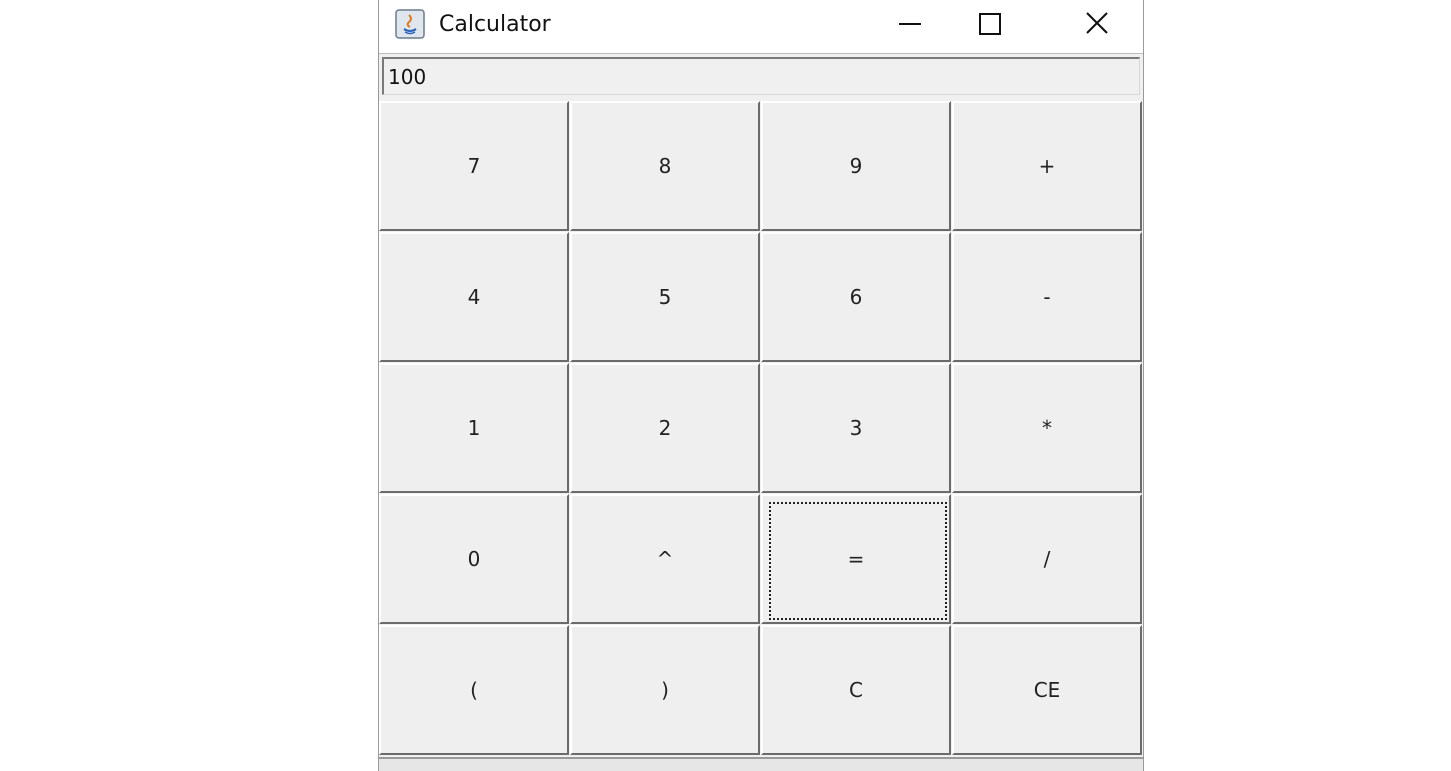 This screenshot has height=771, width=1451. What do you see at coordinates (1047, 297) in the screenshot?
I see `key-minus: -` at bounding box center [1047, 297].